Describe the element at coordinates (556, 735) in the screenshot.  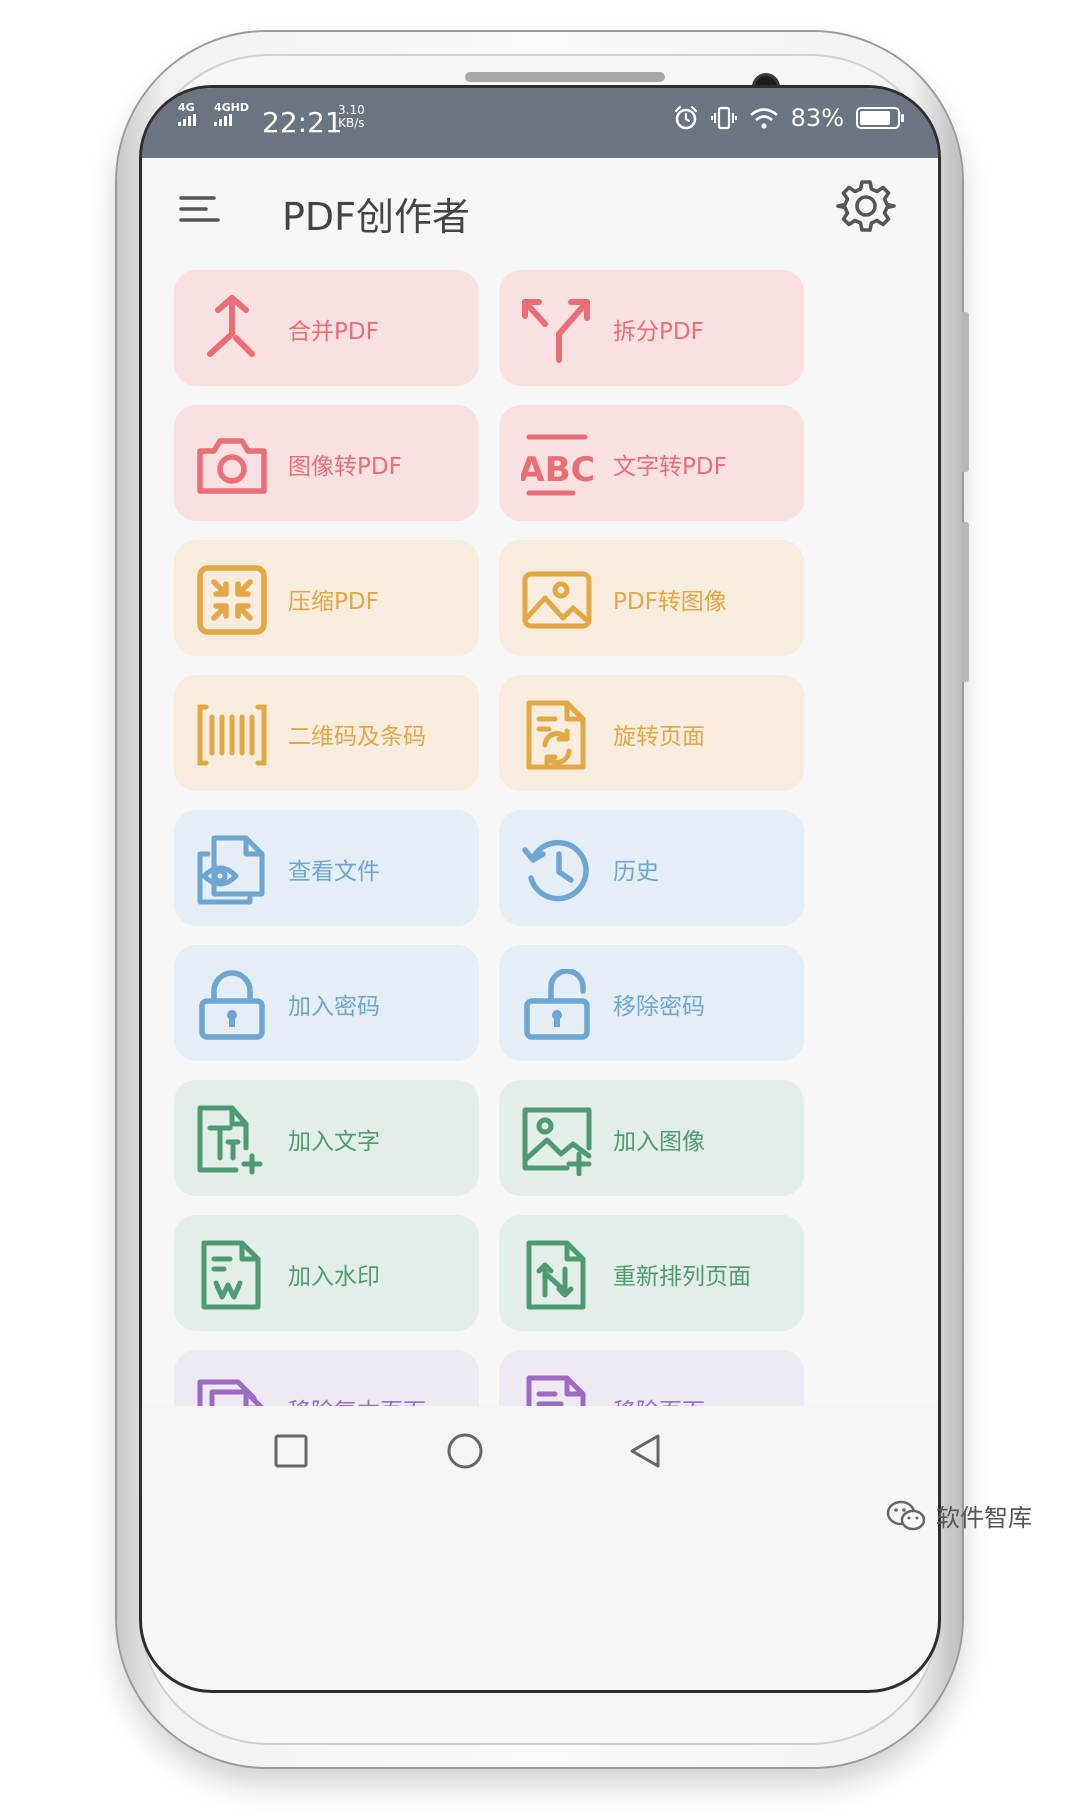
I see `rotate-page-icon` at that location.